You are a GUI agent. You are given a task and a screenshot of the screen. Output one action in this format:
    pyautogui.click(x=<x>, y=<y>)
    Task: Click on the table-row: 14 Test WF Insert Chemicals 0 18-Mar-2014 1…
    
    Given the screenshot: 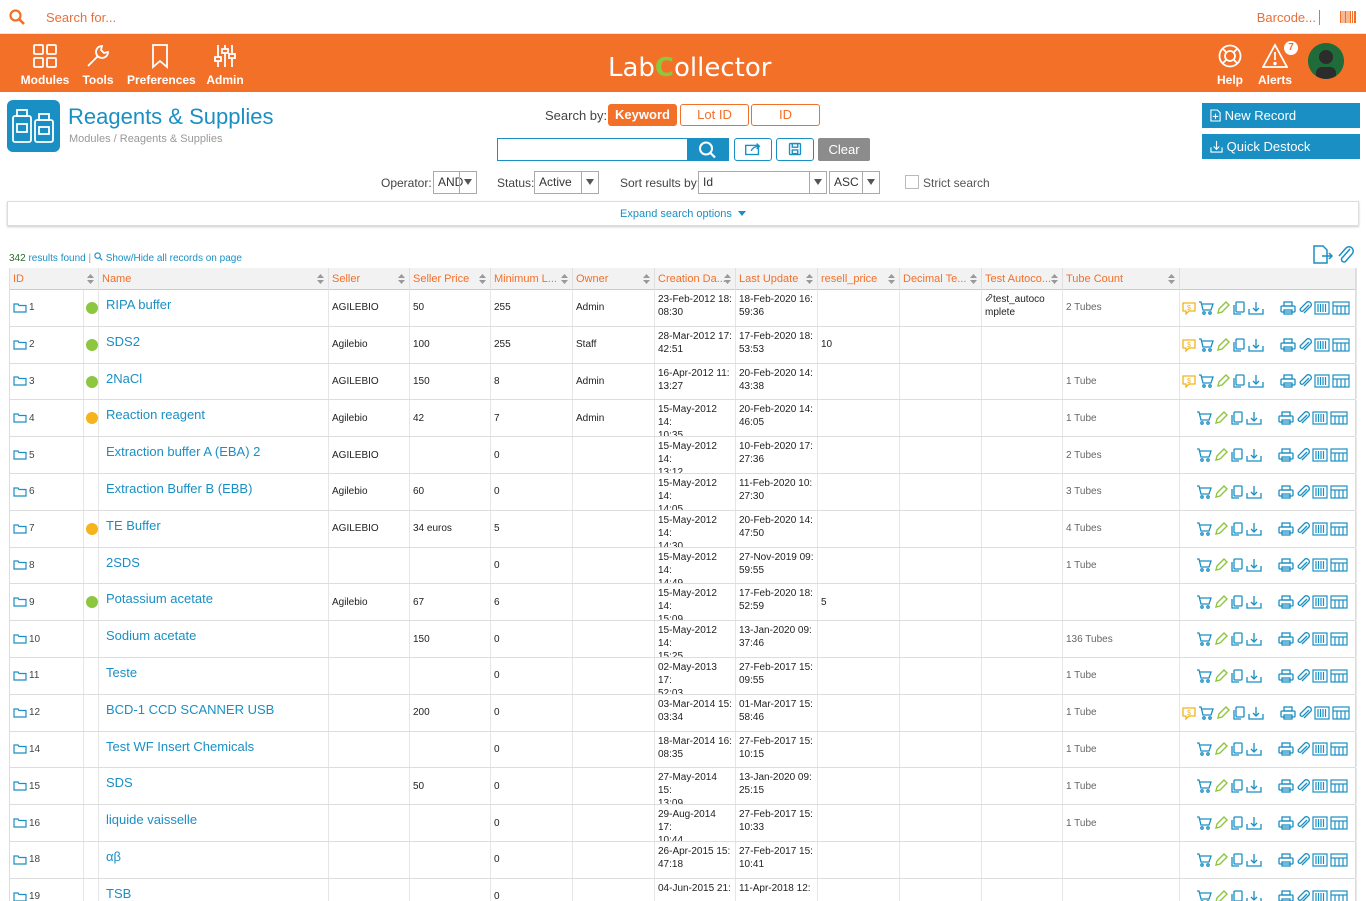 What is the action you would take?
    pyautogui.click(x=683, y=750)
    